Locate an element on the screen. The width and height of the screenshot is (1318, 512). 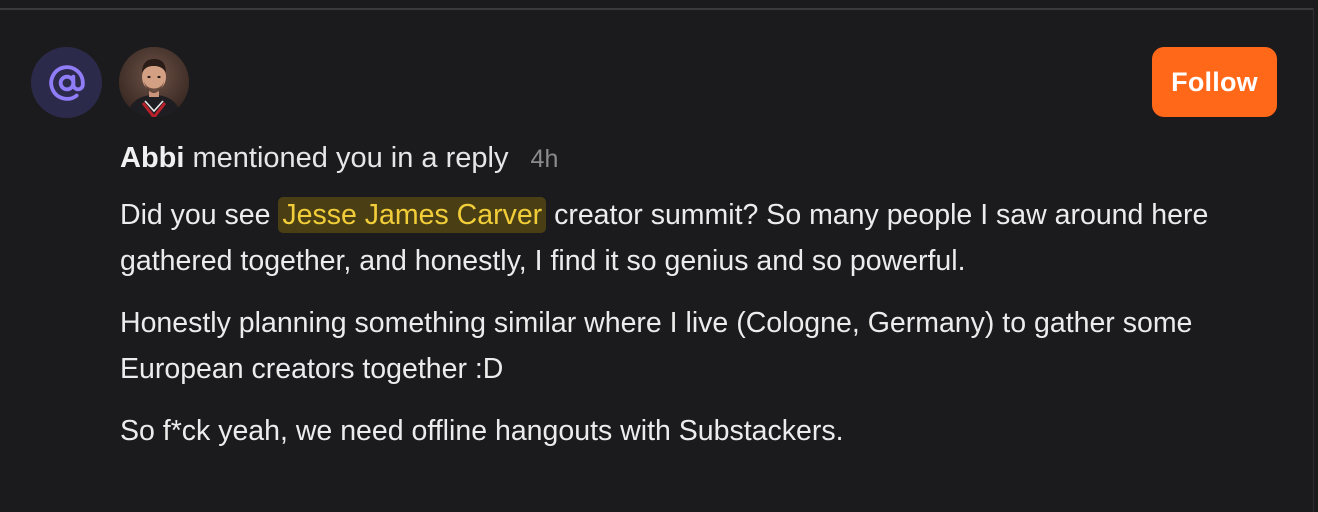
avatar is located at coordinates (154, 82).